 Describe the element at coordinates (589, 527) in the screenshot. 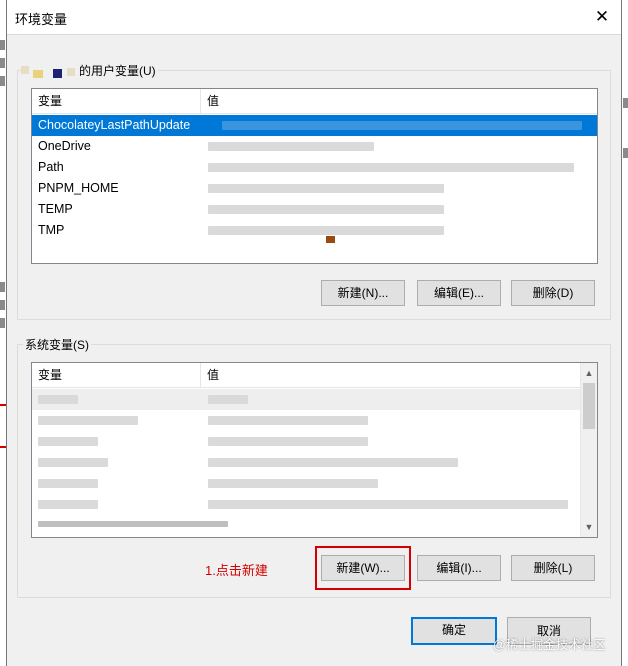

I see `scroll-down-icon: ▼` at that location.